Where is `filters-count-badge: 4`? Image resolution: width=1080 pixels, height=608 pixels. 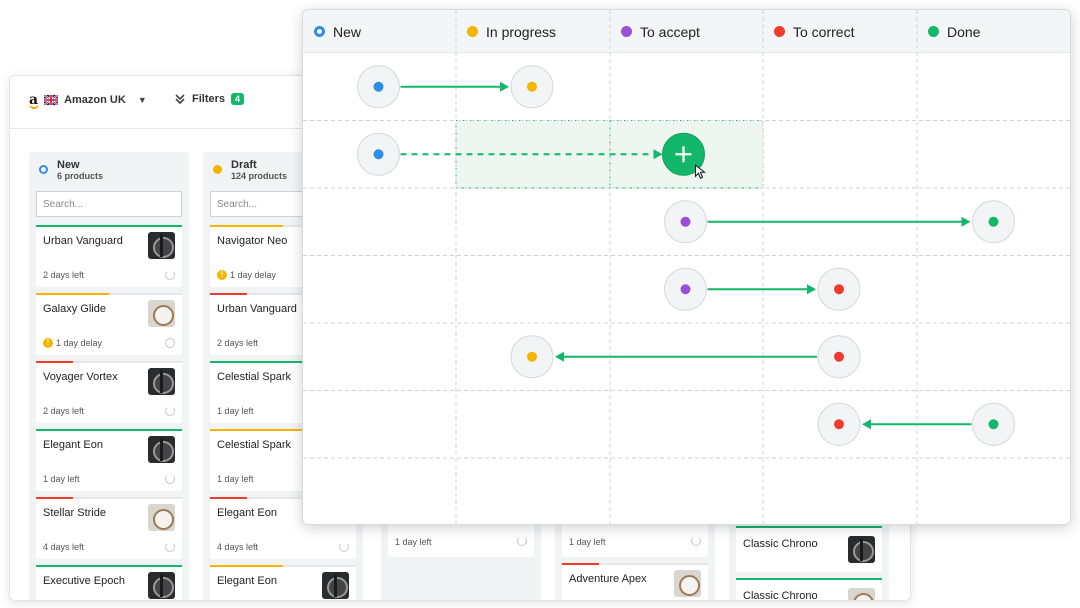
filters-count-badge: 4 is located at coordinates (238, 99).